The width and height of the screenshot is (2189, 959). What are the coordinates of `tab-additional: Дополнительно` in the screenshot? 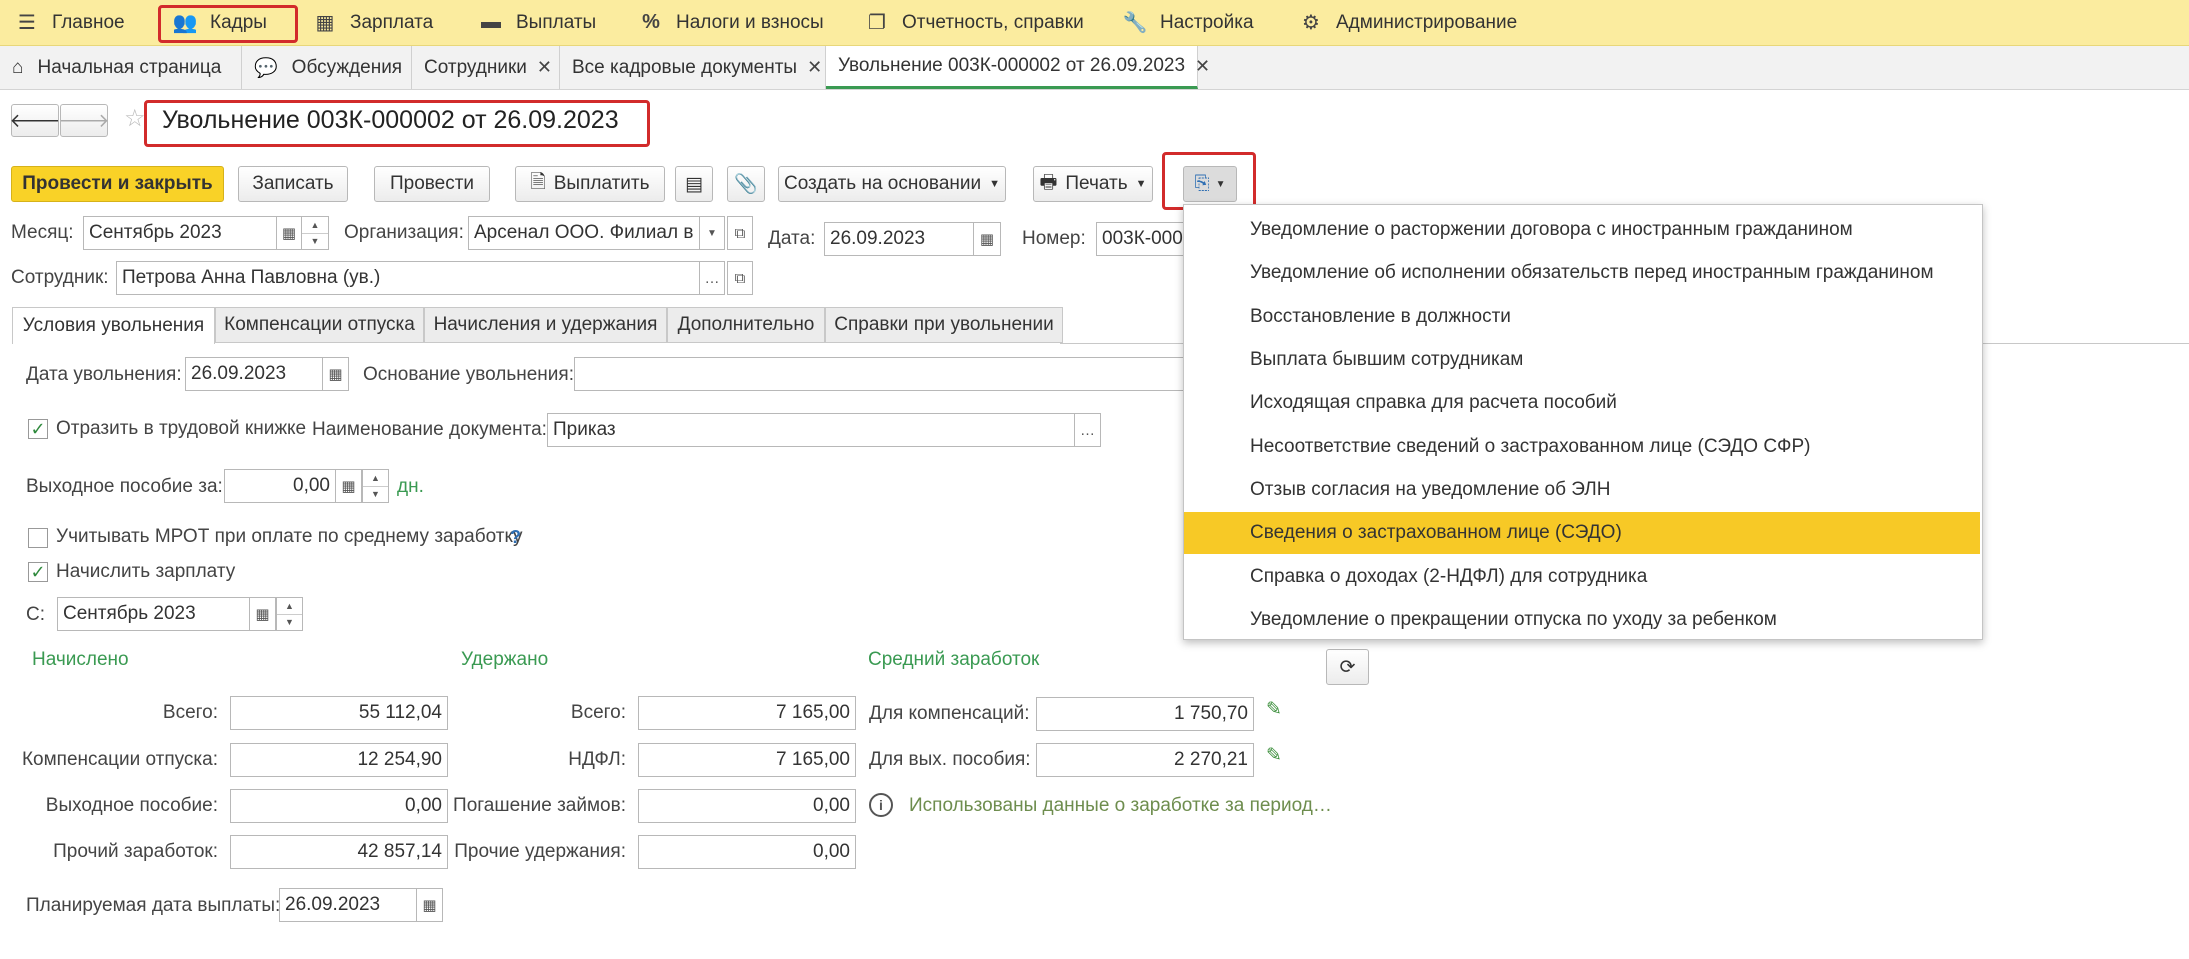 It's located at (746, 325).